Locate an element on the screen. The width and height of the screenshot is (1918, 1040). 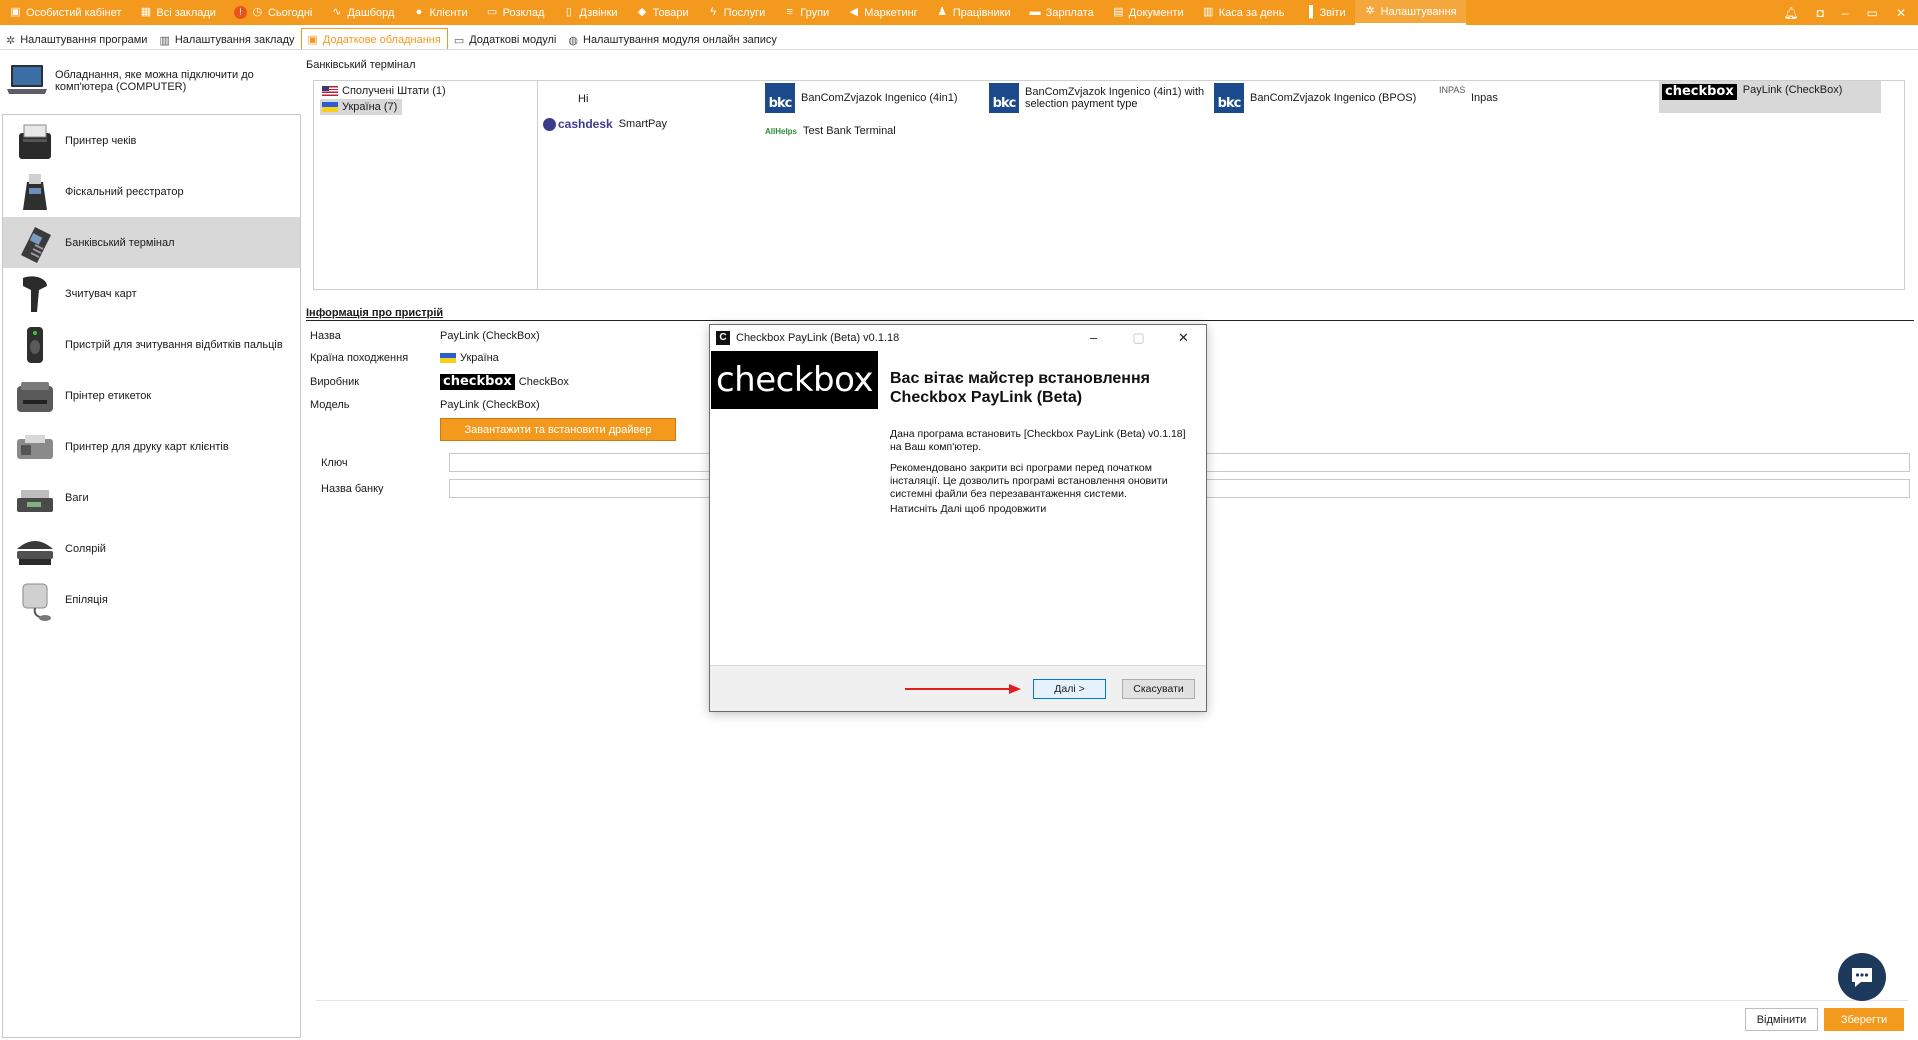
allhelps-logo: AllHelps is located at coordinates (781, 131).